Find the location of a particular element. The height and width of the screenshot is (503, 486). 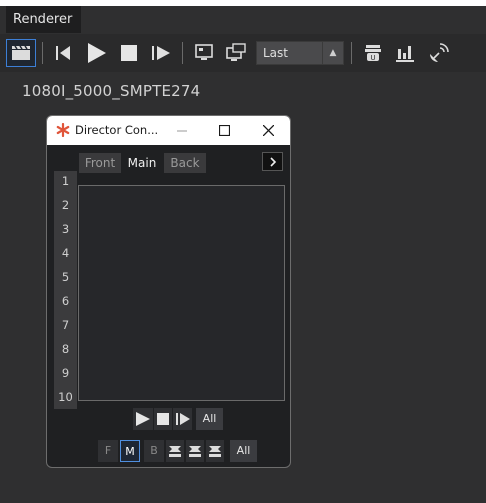

render-mode-select: Last ▲ is located at coordinates (300, 53).